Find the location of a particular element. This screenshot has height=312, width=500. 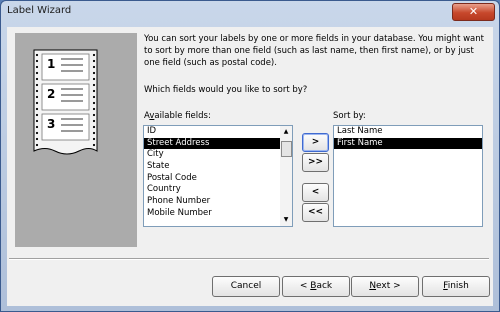

list-item-selected: Street Address is located at coordinates (218, 143).